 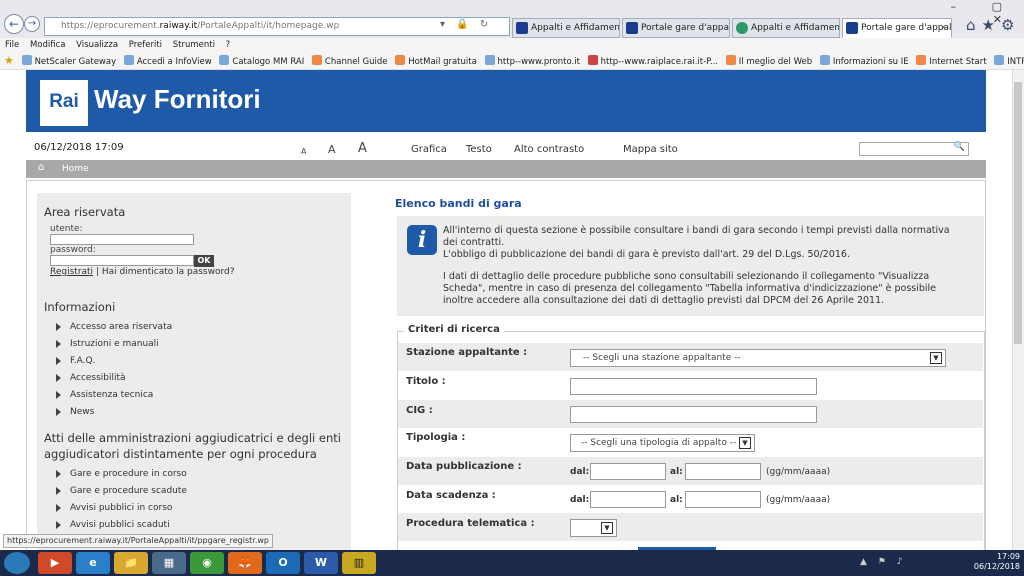 What do you see at coordinates (436, 61) in the screenshot?
I see `favorite-item: HotMail gratuita` at bounding box center [436, 61].